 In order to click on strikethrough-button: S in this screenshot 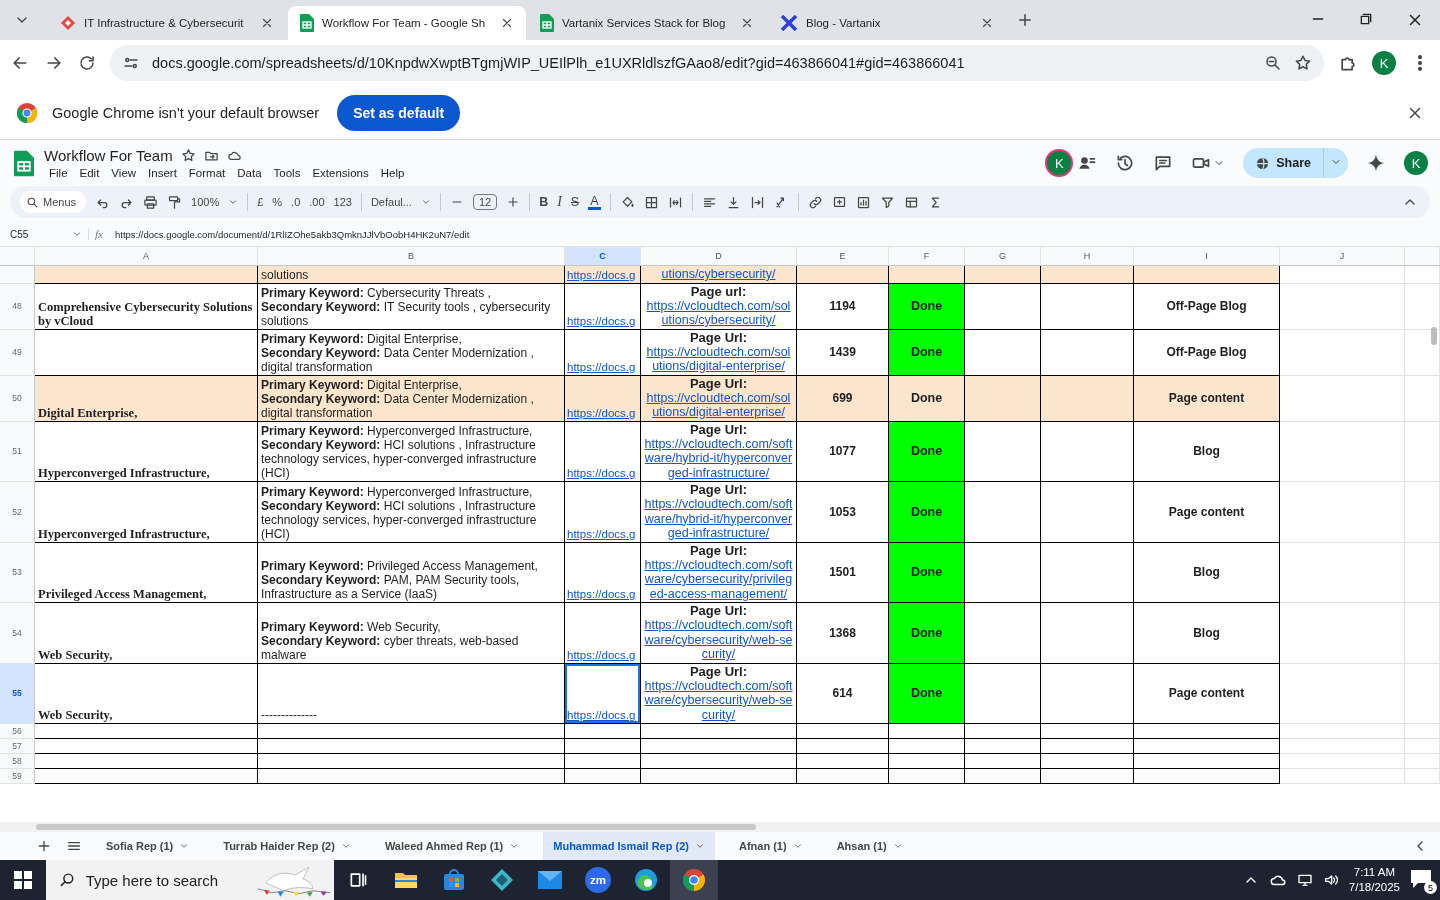, I will do `click(575, 202)`.